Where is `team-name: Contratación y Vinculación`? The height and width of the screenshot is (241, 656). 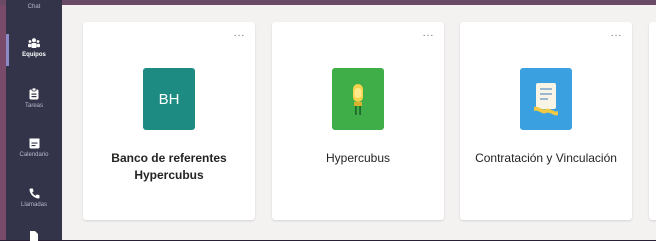
team-name: Contratación y Vinculación is located at coordinates (546, 158).